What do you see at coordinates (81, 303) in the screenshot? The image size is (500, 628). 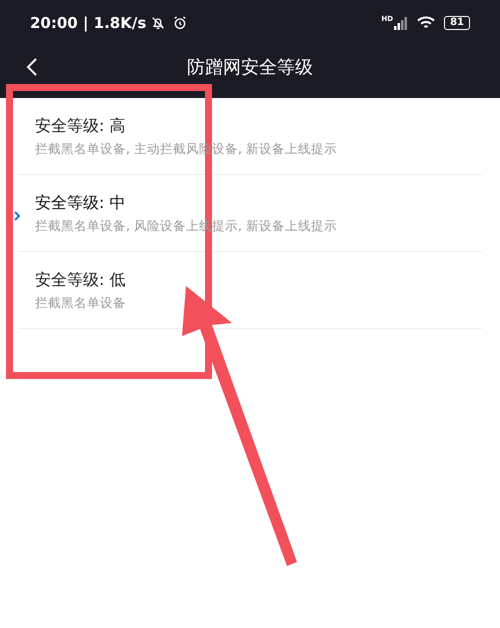 I see `option-description: 拦截黑名单设备` at bounding box center [81, 303].